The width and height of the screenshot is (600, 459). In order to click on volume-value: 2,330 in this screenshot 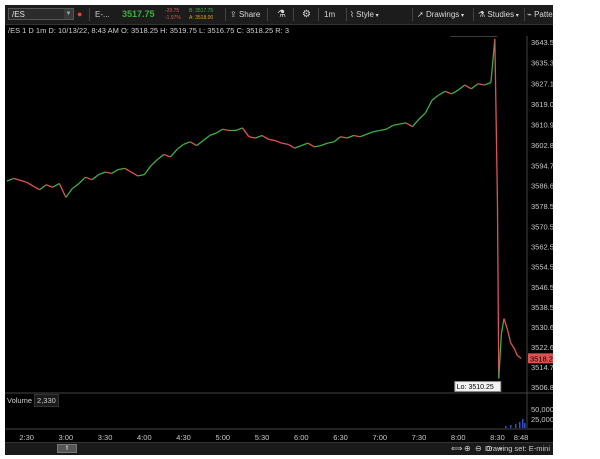, I will do `click(46, 400)`.